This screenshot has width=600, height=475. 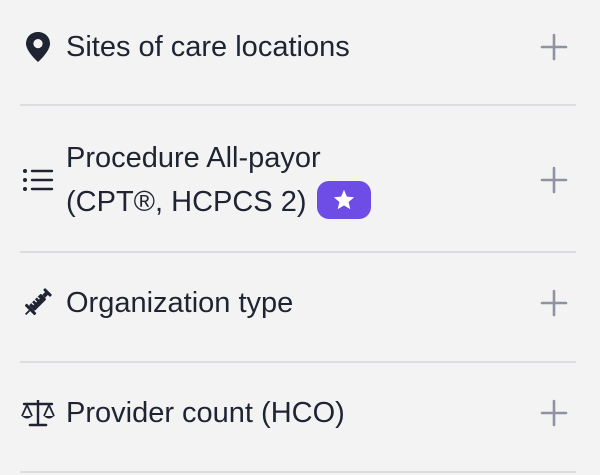 What do you see at coordinates (193, 158) in the screenshot?
I see `filter-label-line-1: Procedure All-payor` at bounding box center [193, 158].